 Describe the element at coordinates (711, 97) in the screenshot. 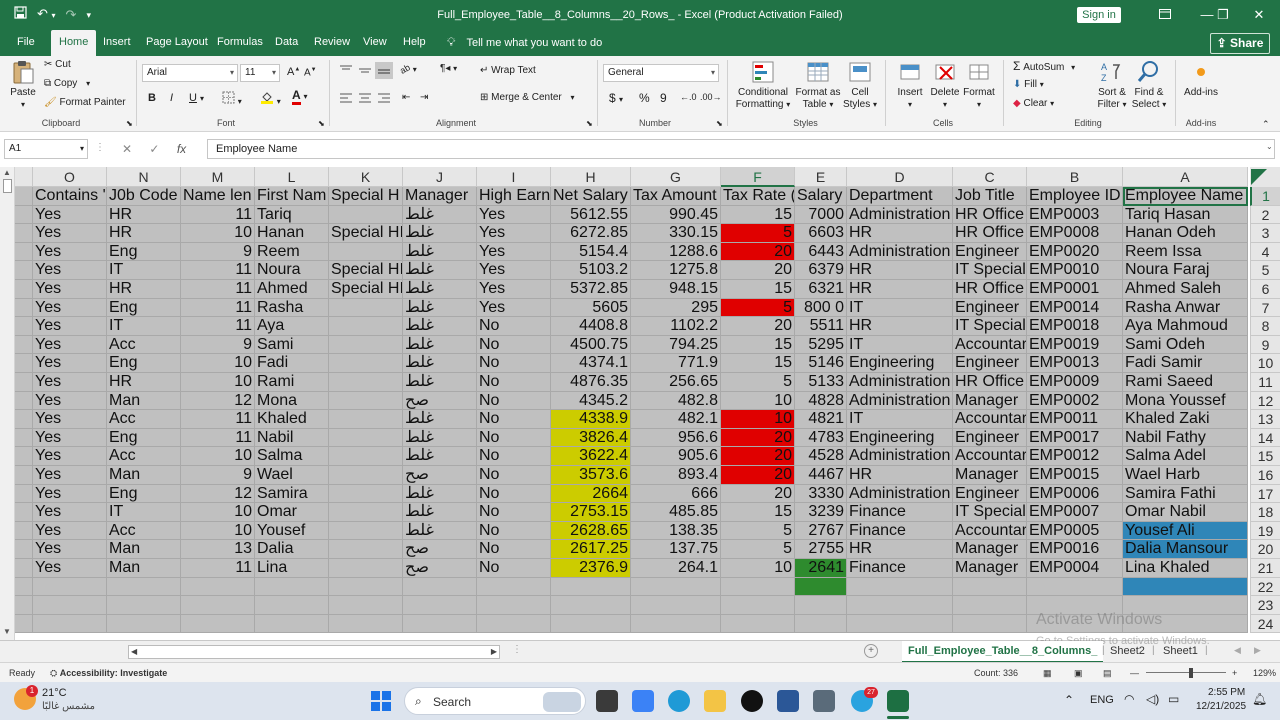

I see `decrease-decimal-icon: .00→` at that location.